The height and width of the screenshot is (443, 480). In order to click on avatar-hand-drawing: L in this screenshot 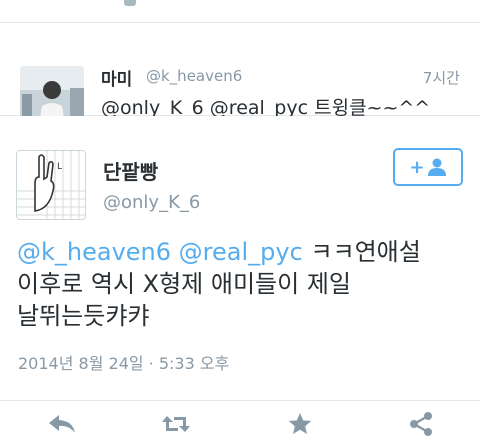, I will do `click(51, 185)`.